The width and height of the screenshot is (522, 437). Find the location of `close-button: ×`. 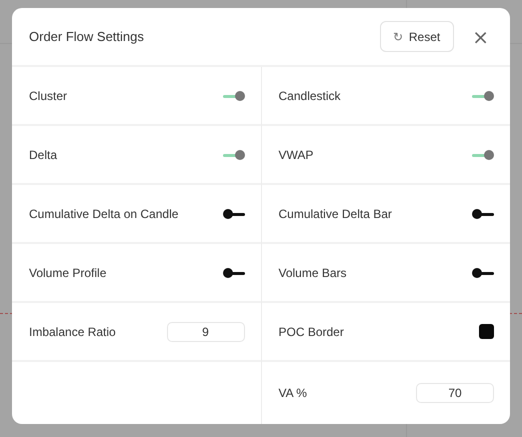

close-button: × is located at coordinates (480, 36).